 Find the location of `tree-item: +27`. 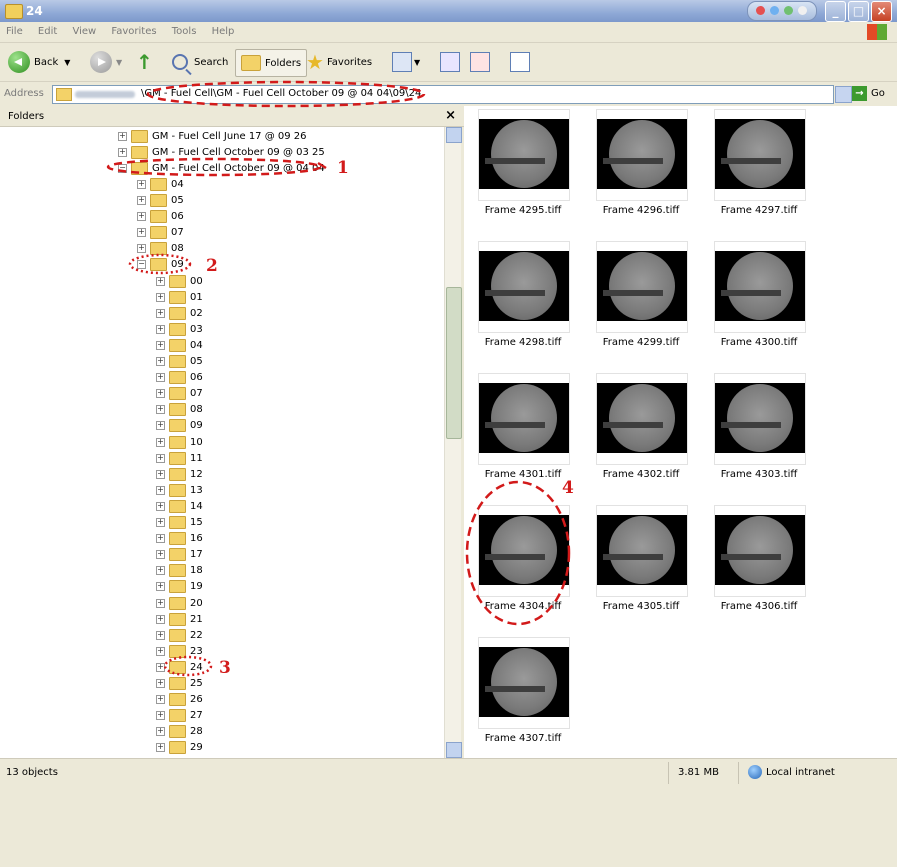

tree-item: +27 is located at coordinates (179, 716).